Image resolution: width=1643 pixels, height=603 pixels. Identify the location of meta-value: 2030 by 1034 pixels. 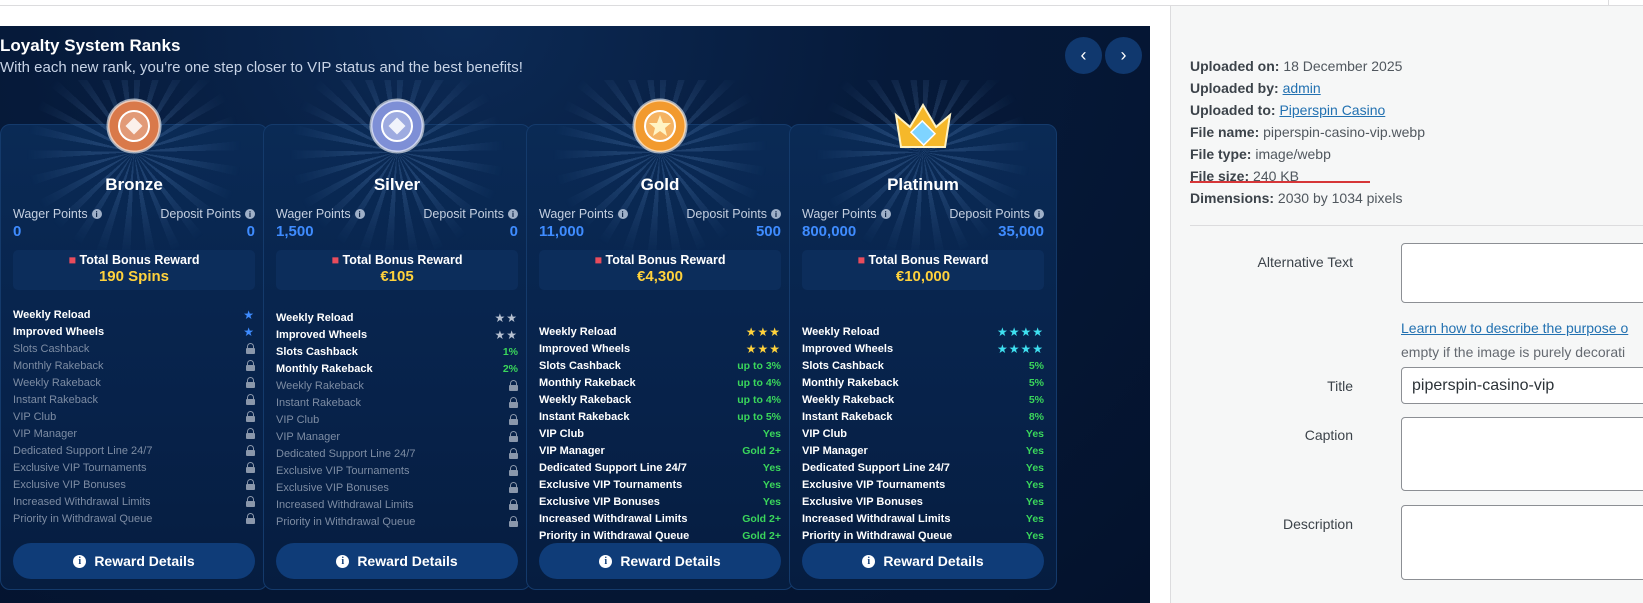
(1340, 198).